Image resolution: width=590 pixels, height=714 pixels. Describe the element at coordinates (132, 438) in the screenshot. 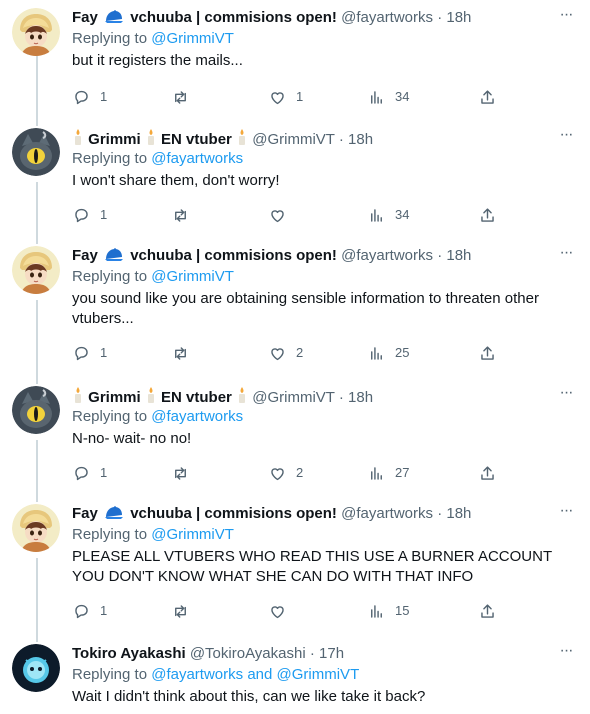

I see `tweet-text: N-no- wait- no no!` at that location.